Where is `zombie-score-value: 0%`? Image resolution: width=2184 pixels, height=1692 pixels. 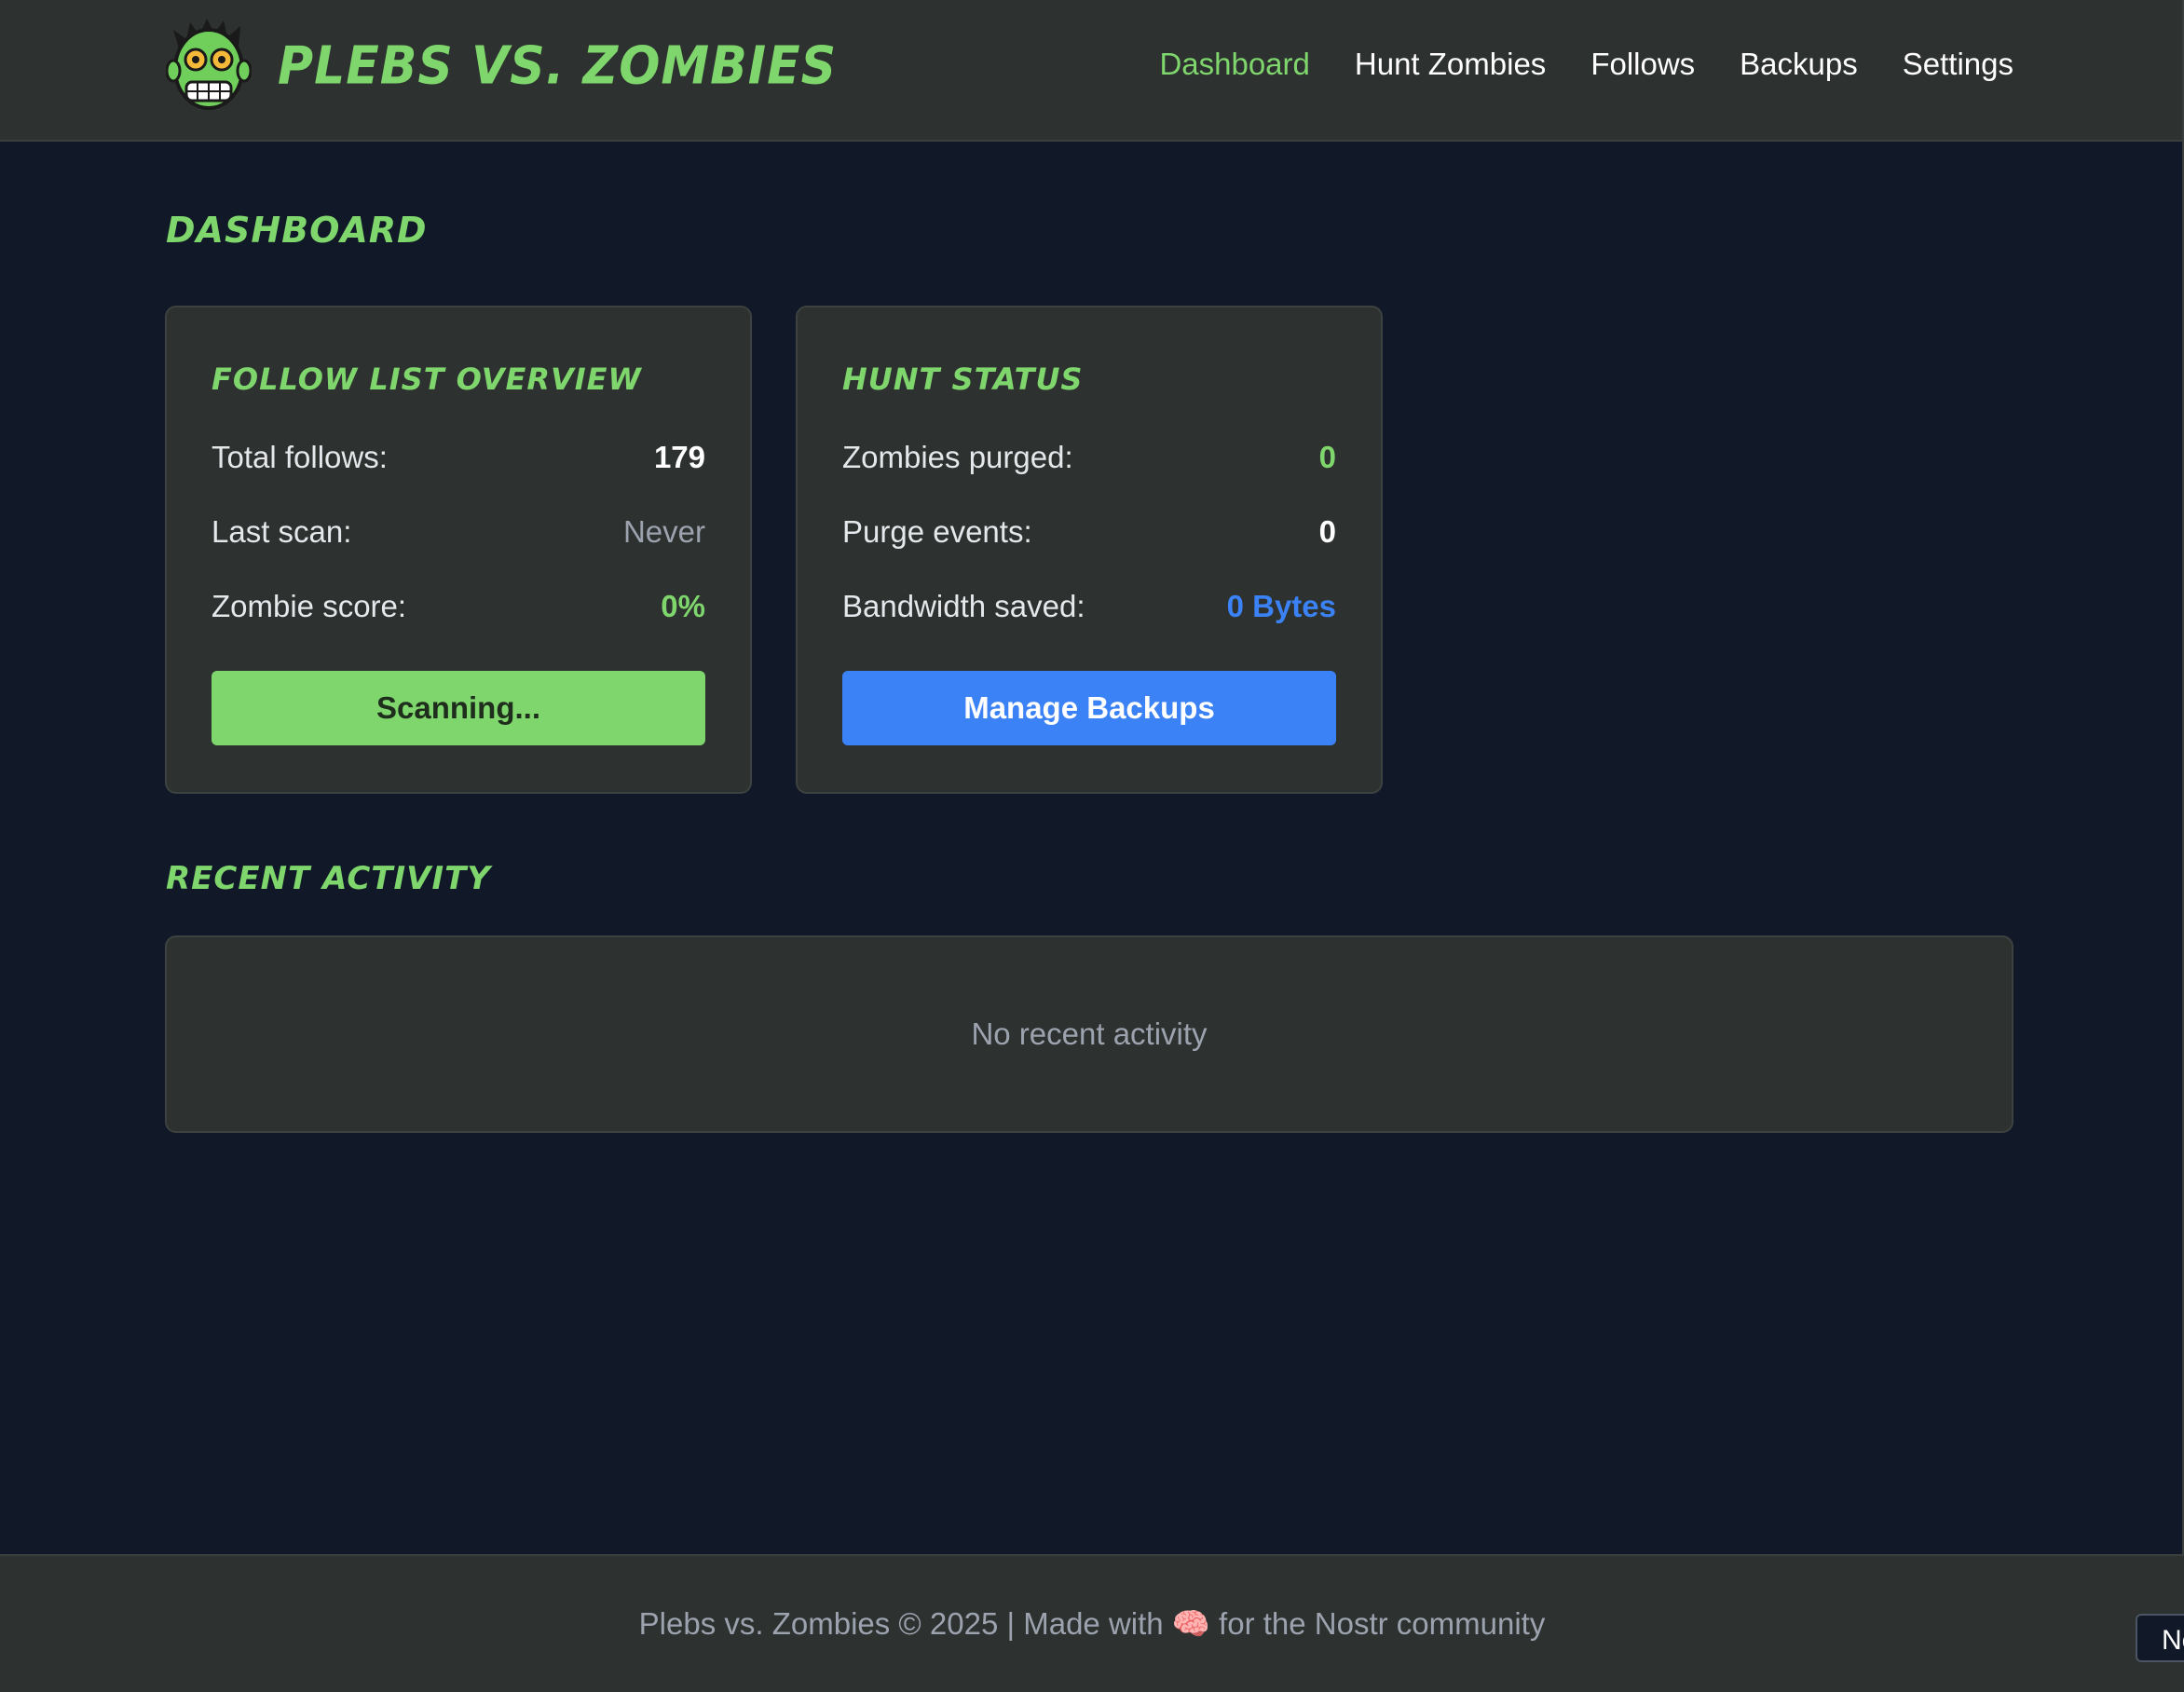
zombie-score-value: 0% is located at coordinates (683, 606).